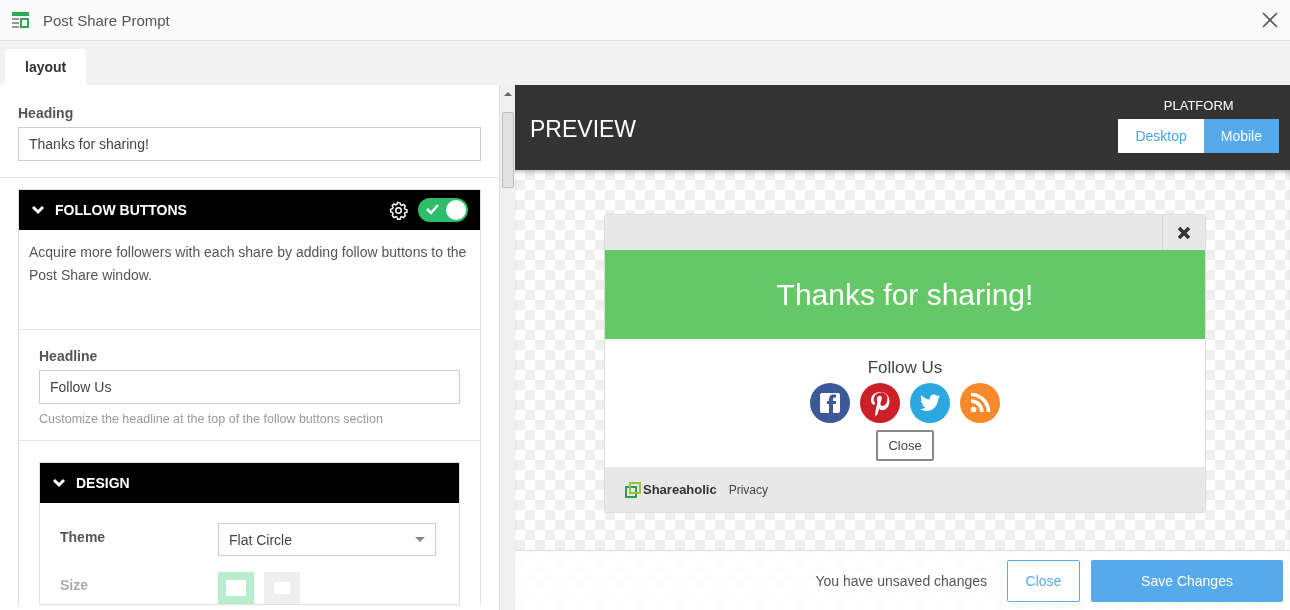 The height and width of the screenshot is (610, 1290). I want to click on square-f-icon, so click(830, 403).